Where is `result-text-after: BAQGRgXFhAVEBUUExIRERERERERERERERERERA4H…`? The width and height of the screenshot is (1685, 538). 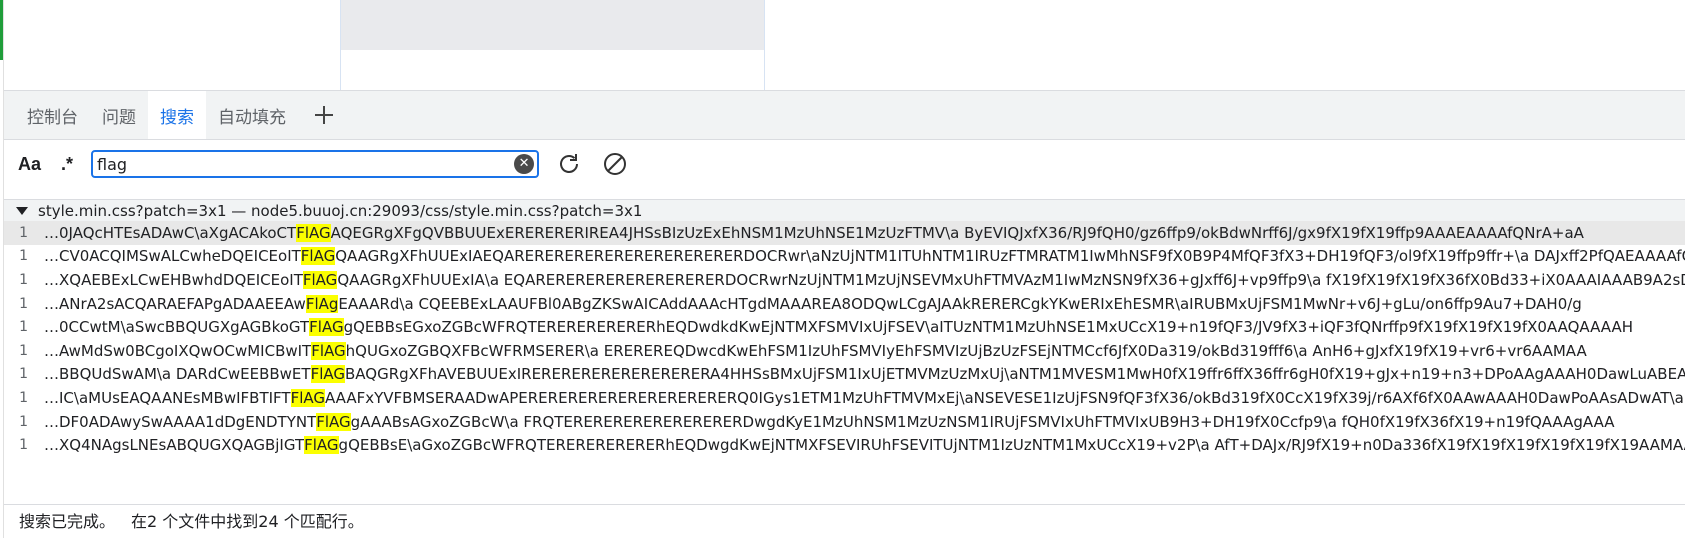 result-text-after: BAQGRgXFhAVEBUUExIRERERERERERERERERERA4H… is located at coordinates (1015, 374).